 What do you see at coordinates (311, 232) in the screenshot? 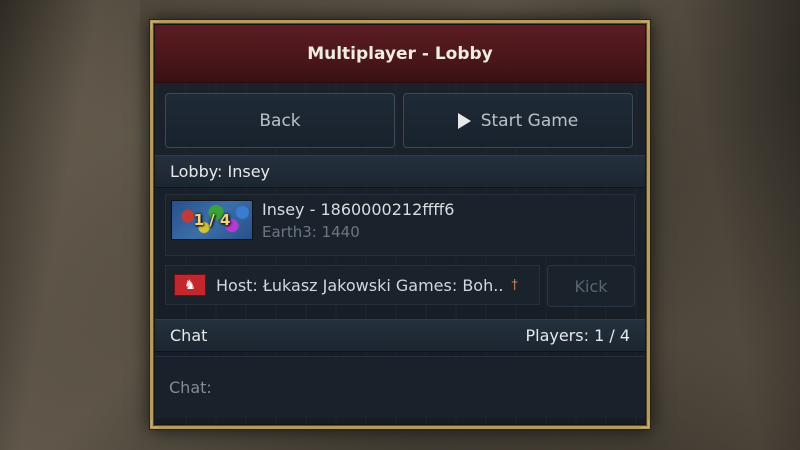
I see `lobby-map: Earth3: 1440` at bounding box center [311, 232].